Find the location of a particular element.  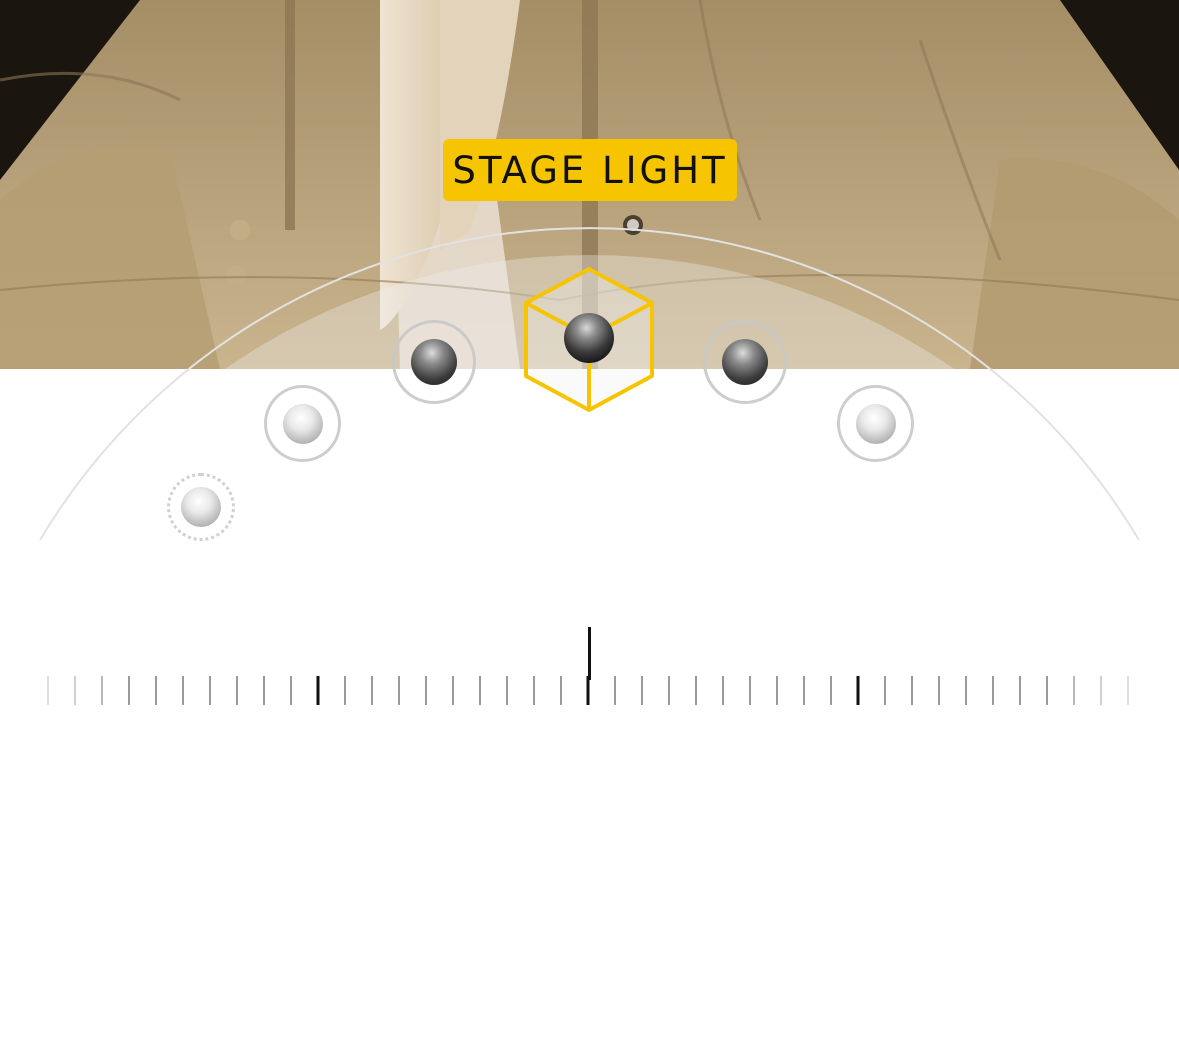

natural-light-button is located at coordinates (201, 507).